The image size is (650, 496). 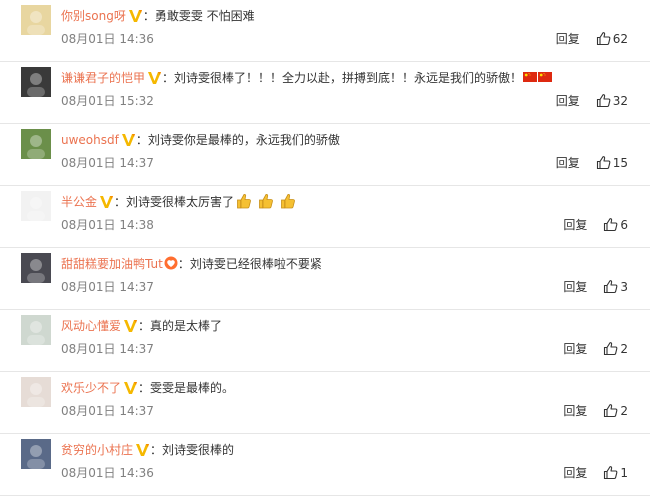 I want to click on comment-item: 贫穷的小村庄 ：刘诗雯很棒的 08月01日 14:36 回复 1, so click(x=325, y=465).